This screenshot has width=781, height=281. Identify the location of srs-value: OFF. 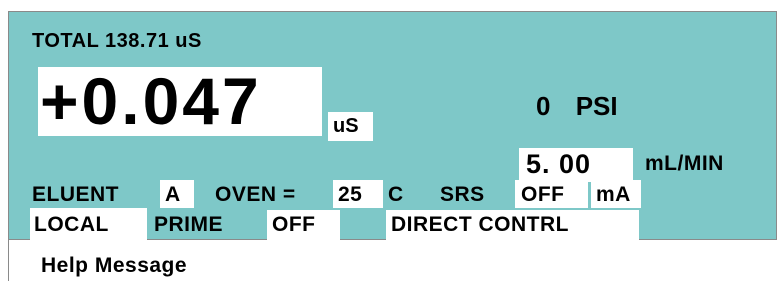
(543, 194).